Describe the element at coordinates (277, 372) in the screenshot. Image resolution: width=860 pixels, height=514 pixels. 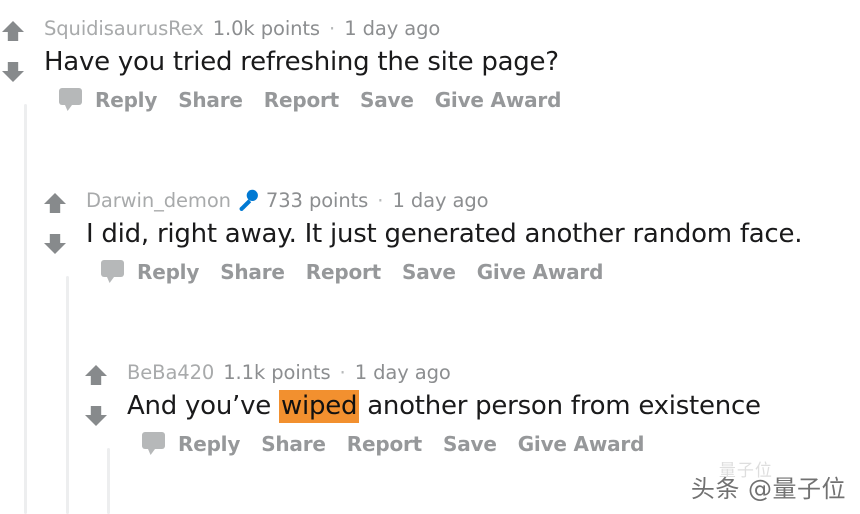
I see `comment-points: 1.1k points` at that location.